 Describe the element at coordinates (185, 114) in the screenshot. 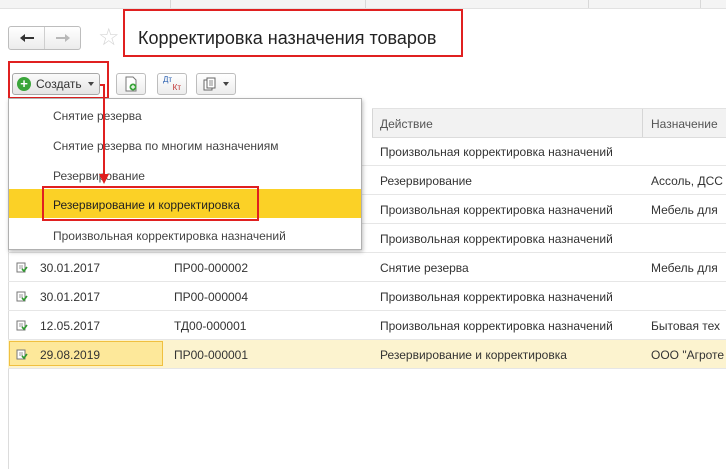

I see `menu-item-release-reserve: Снятие резерва` at that location.